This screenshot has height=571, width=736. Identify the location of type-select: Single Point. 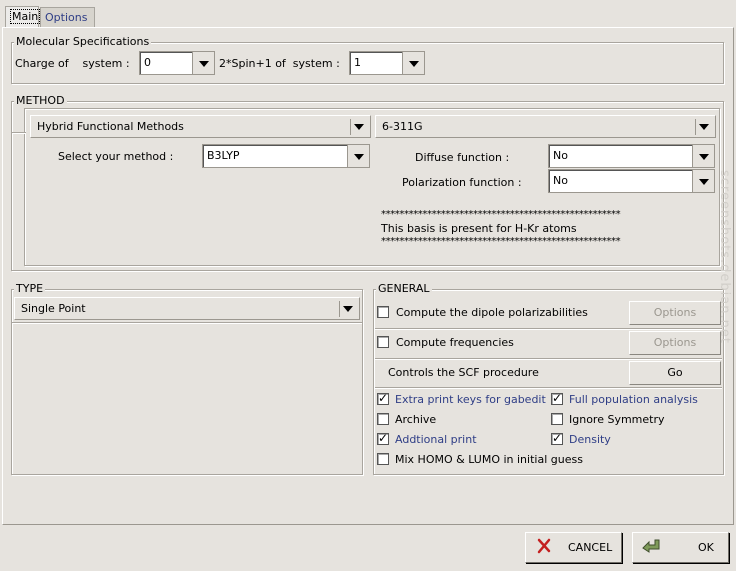
(187, 308).